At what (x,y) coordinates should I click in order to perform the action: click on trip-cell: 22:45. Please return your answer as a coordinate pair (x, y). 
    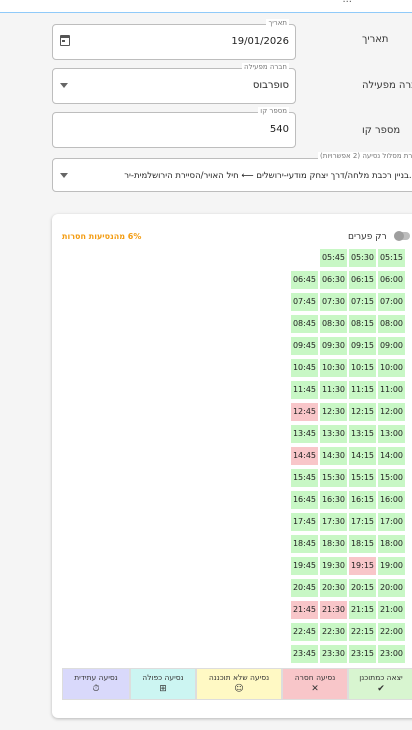
    Looking at the image, I should click on (304, 632).